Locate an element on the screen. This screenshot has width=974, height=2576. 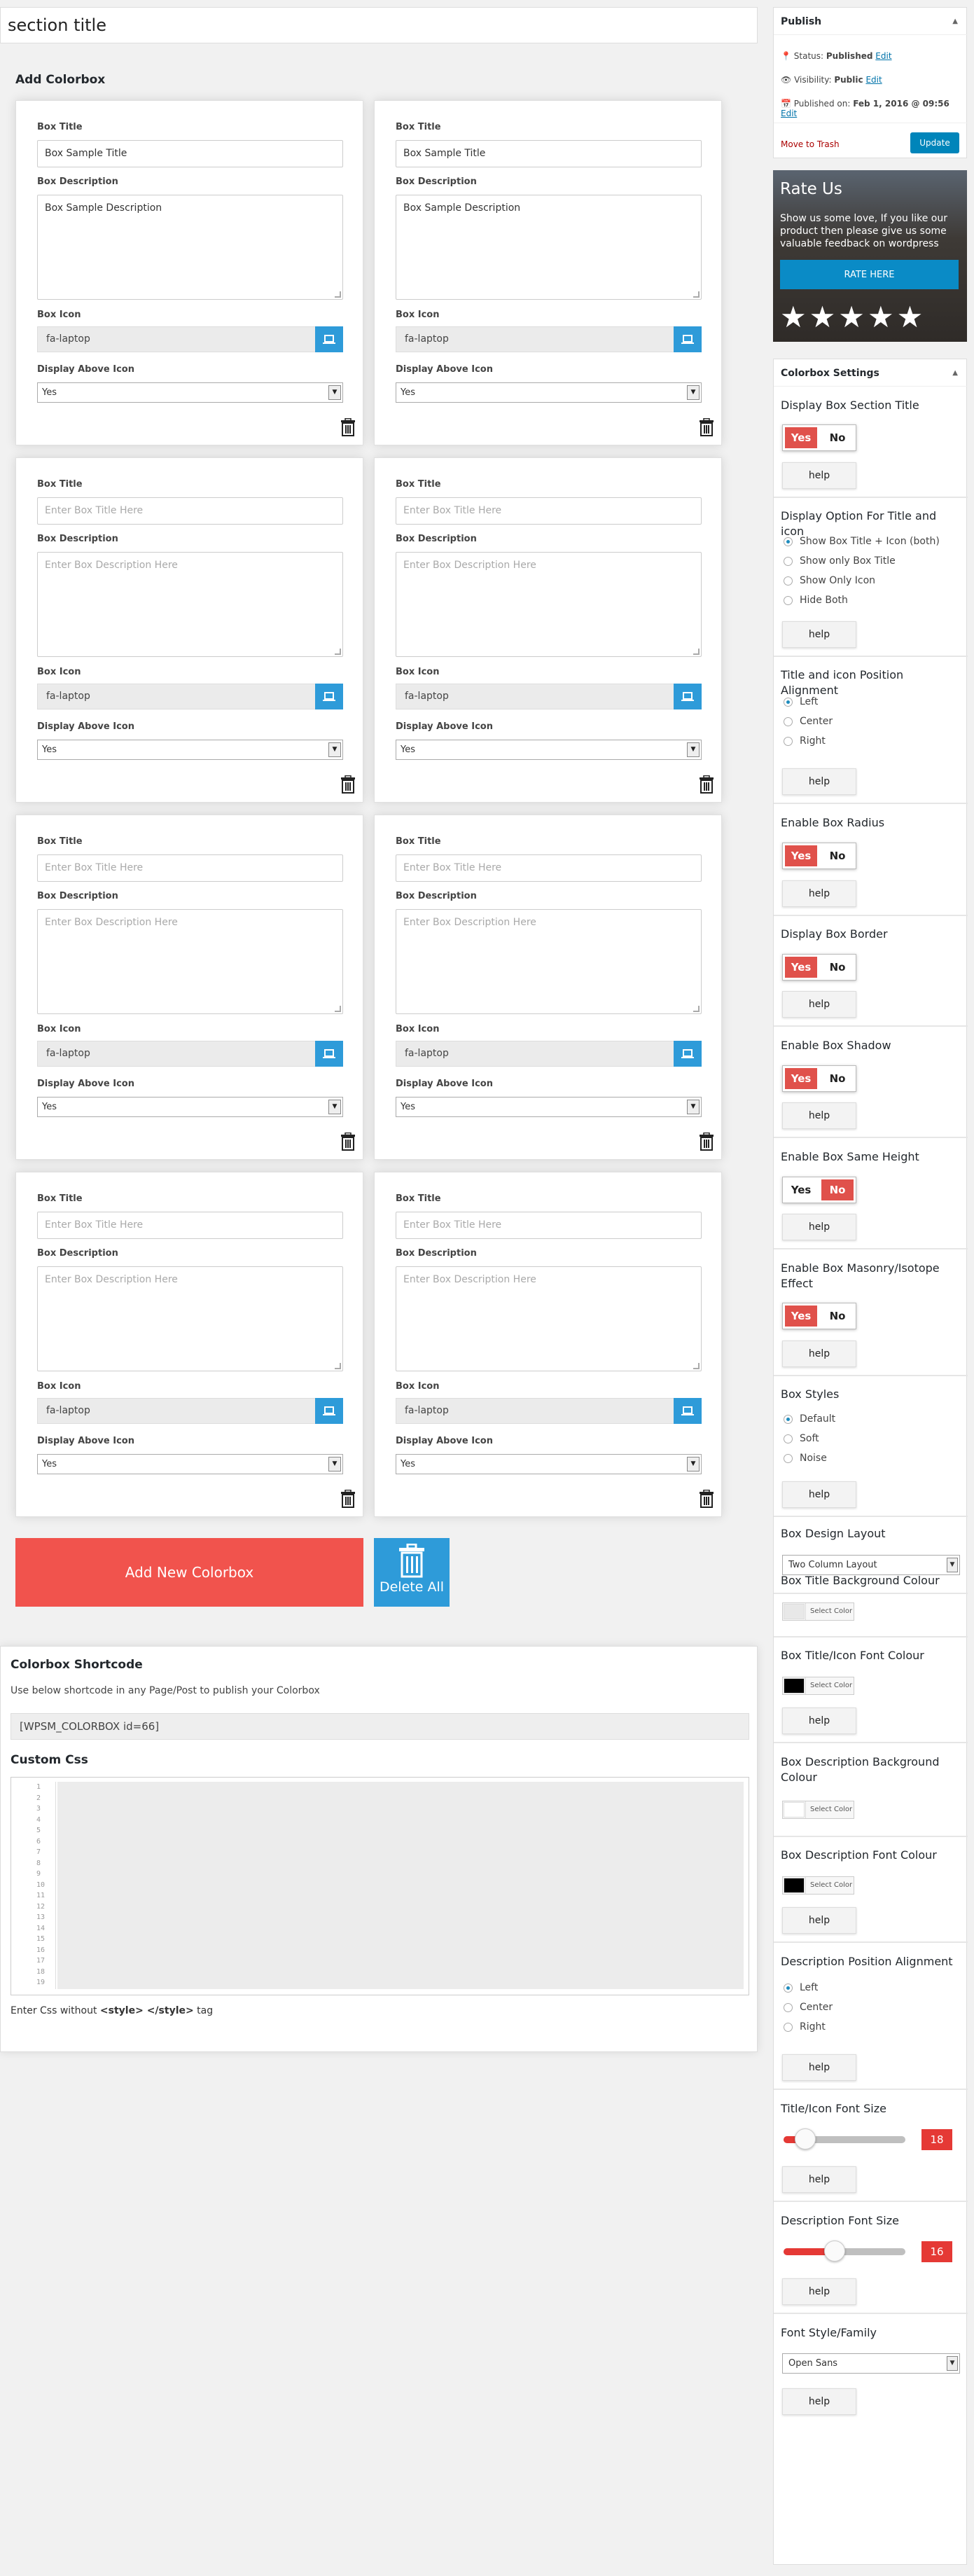
title-font-size-slider is located at coordinates (844, 2138).